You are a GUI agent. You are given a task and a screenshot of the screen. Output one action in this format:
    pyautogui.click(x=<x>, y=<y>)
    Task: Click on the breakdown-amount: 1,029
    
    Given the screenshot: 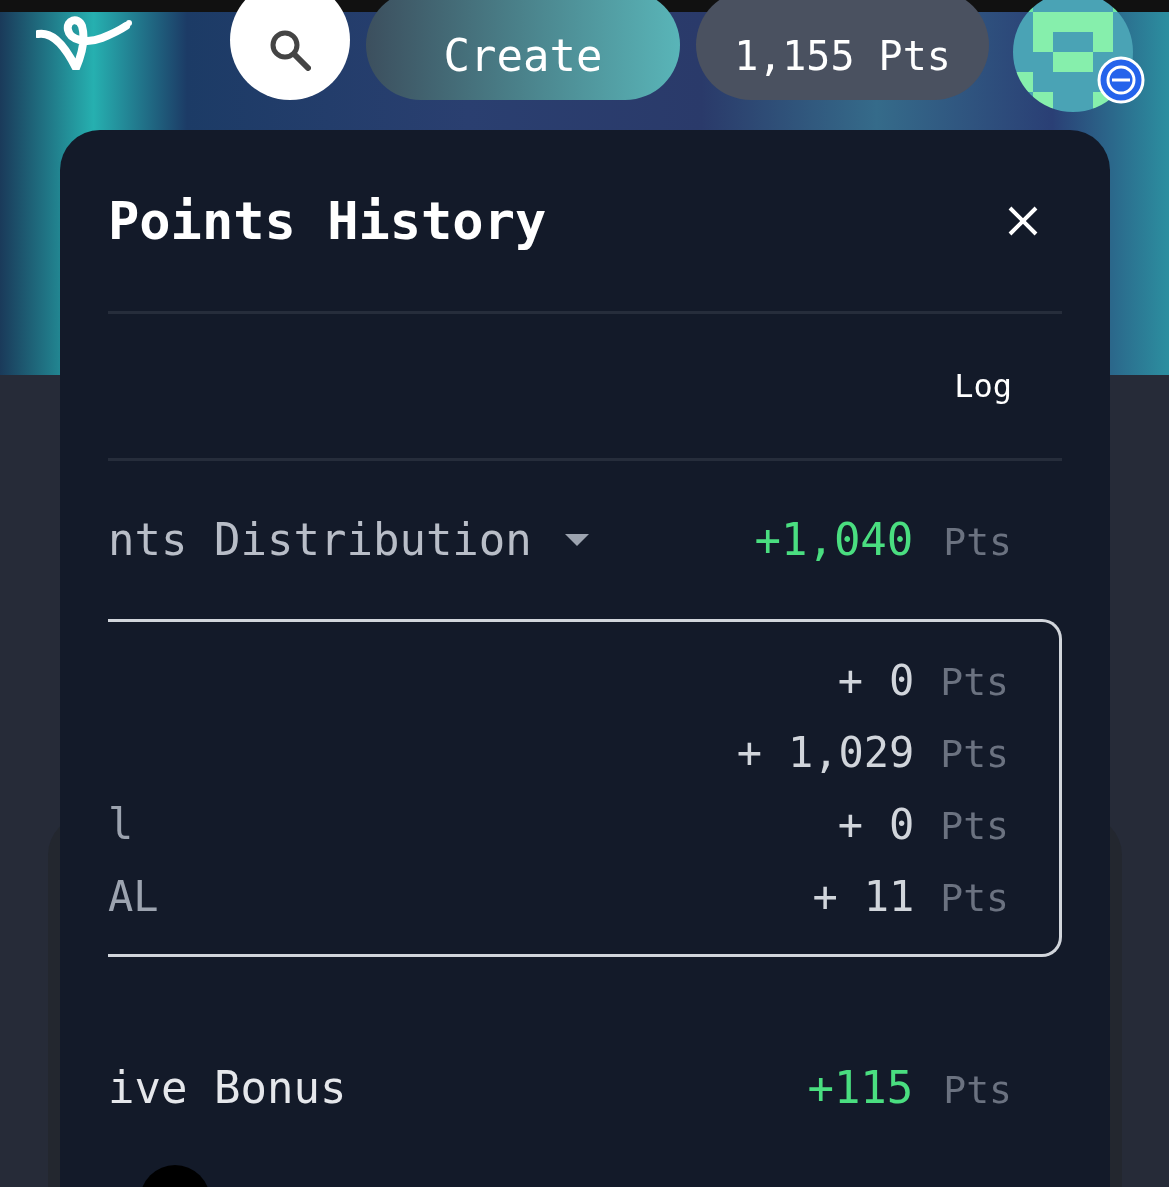 What is the action you would take?
    pyautogui.click(x=851, y=752)
    